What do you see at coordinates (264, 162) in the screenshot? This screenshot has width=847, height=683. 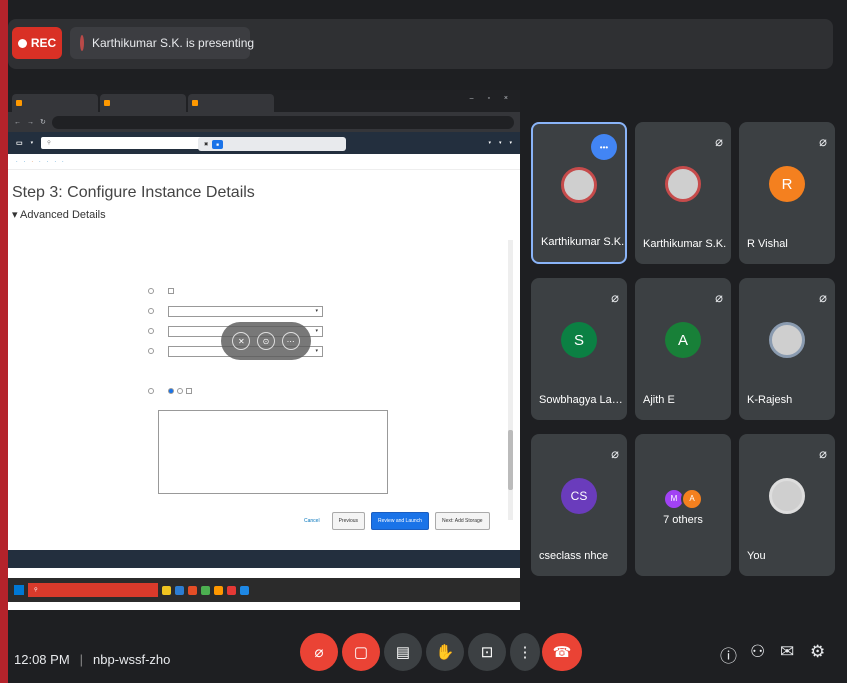 I see `wizard-steps: · · · · · · ·` at bounding box center [264, 162].